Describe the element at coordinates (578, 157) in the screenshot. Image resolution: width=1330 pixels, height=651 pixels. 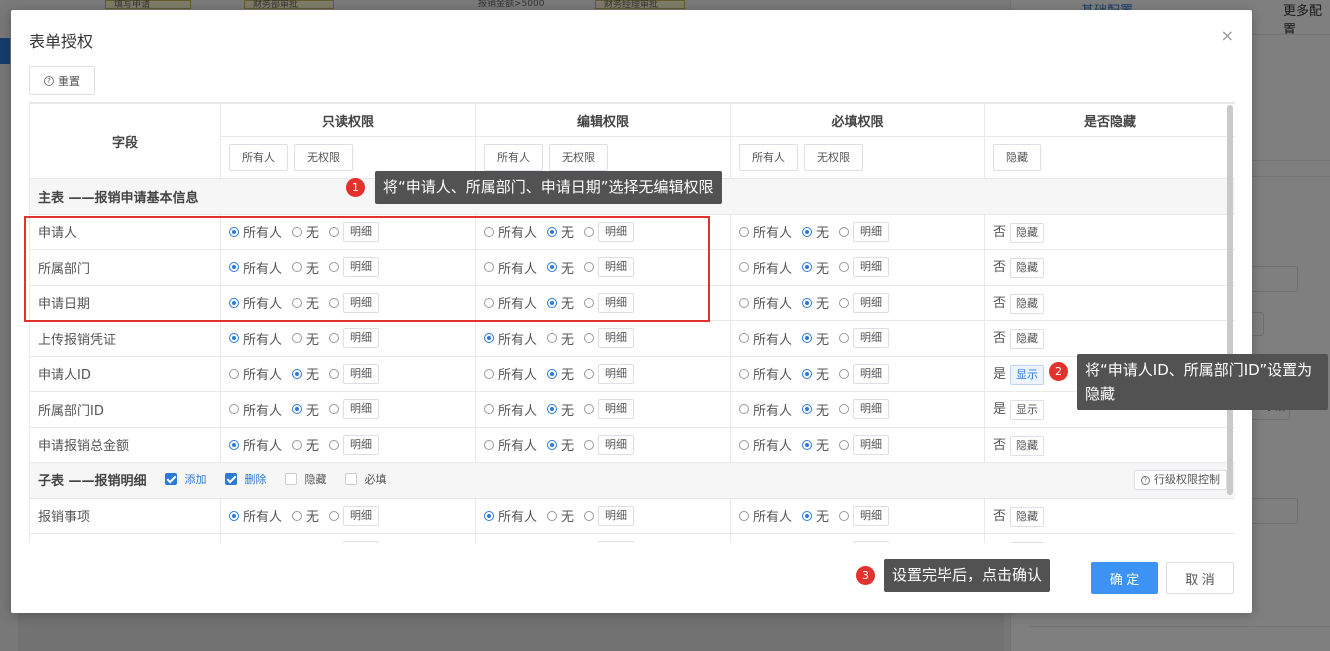
I see `edit-none-button: 无权限` at that location.